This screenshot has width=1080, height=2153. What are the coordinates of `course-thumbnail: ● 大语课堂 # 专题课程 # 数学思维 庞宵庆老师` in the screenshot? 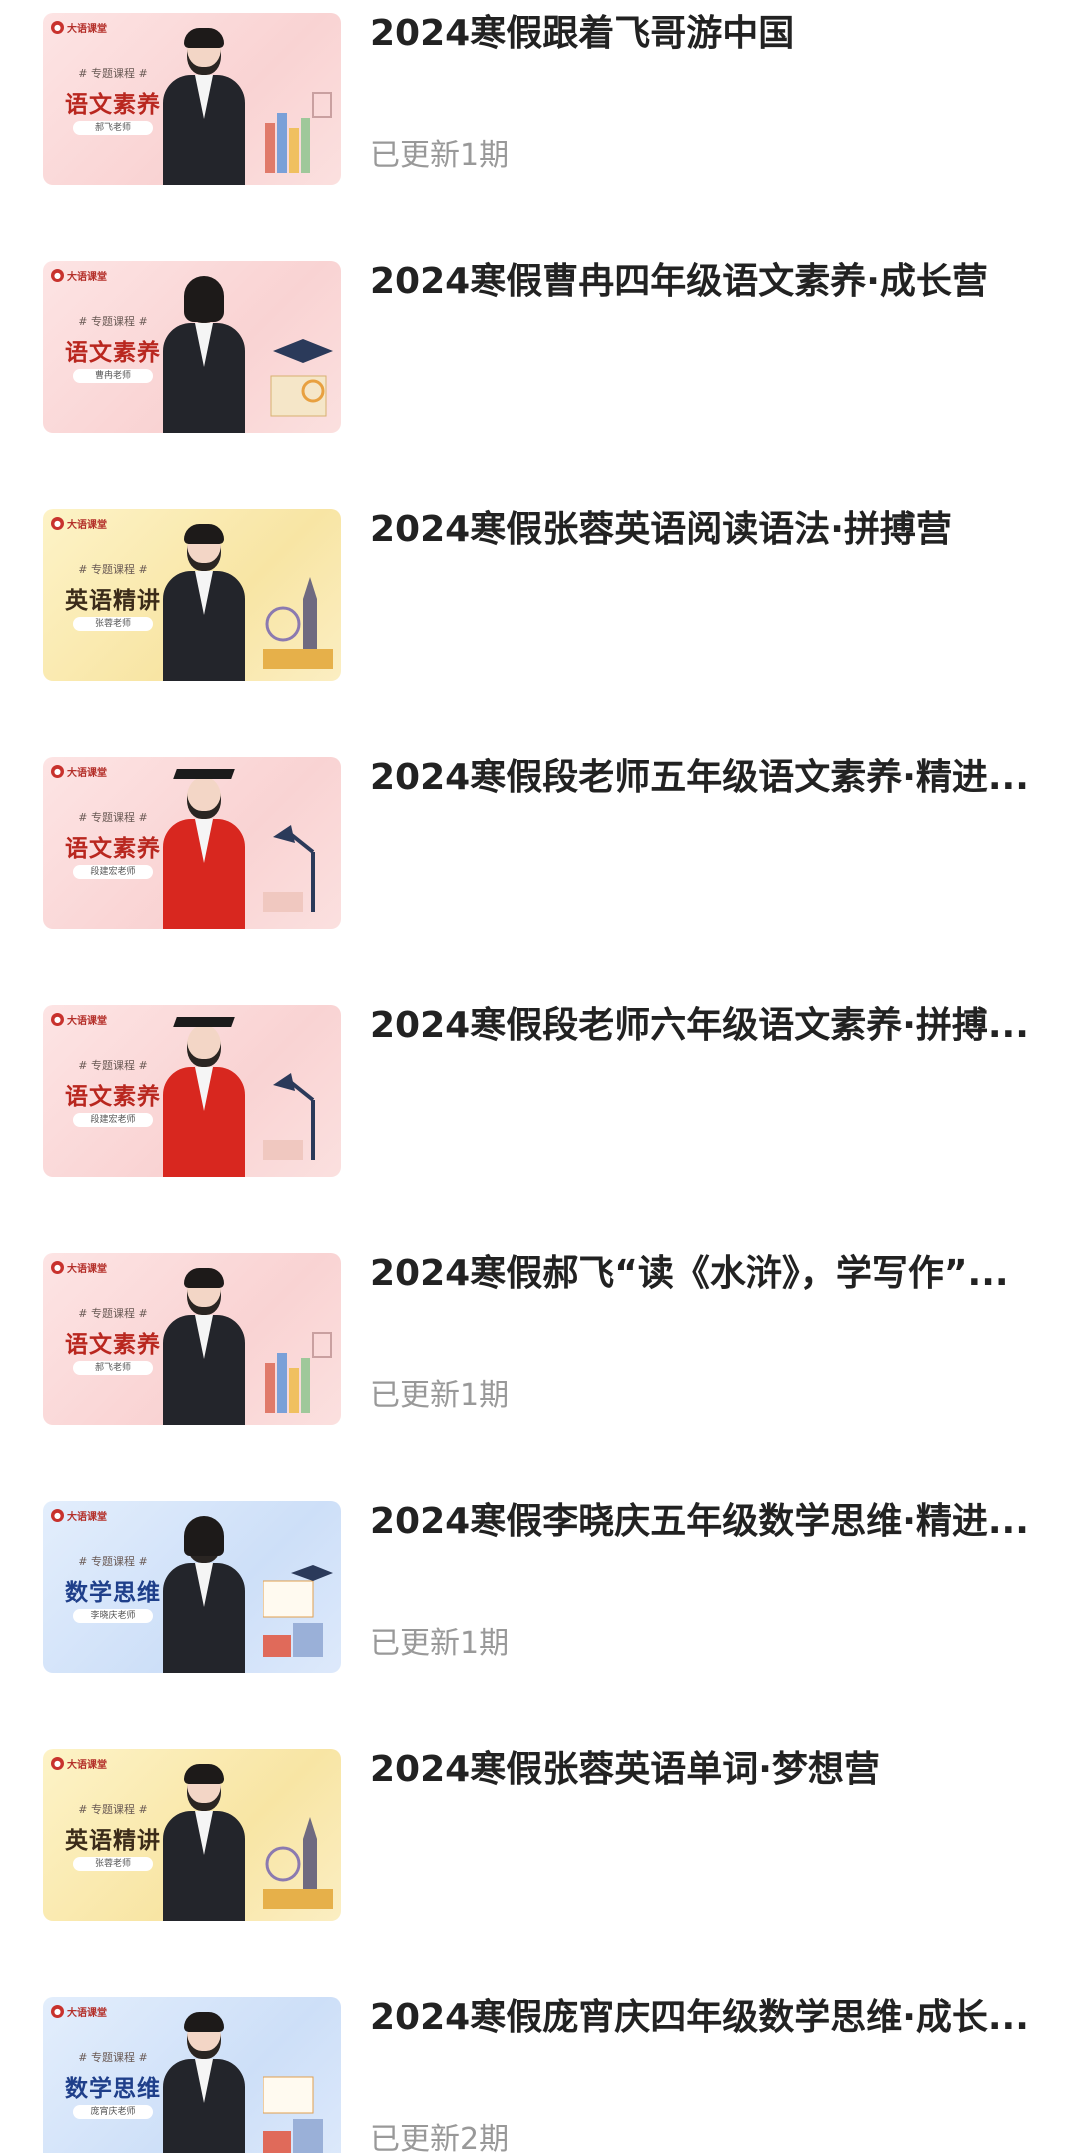 It's located at (192, 2075).